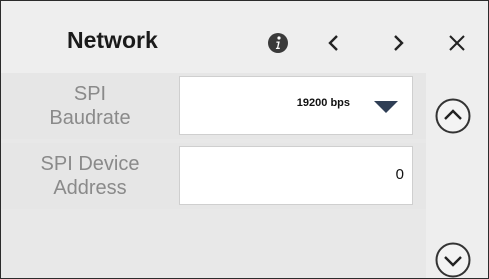  I want to click on next-button, so click(398, 43).